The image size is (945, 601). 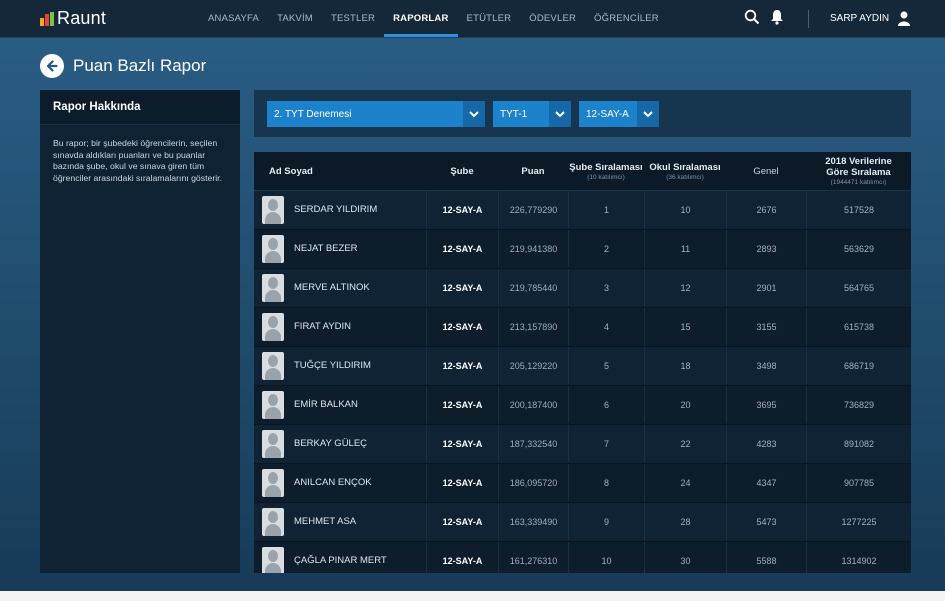 What do you see at coordinates (606, 167) in the screenshot?
I see `col-header-sube-sira-label: Şube Sıralaması` at bounding box center [606, 167].